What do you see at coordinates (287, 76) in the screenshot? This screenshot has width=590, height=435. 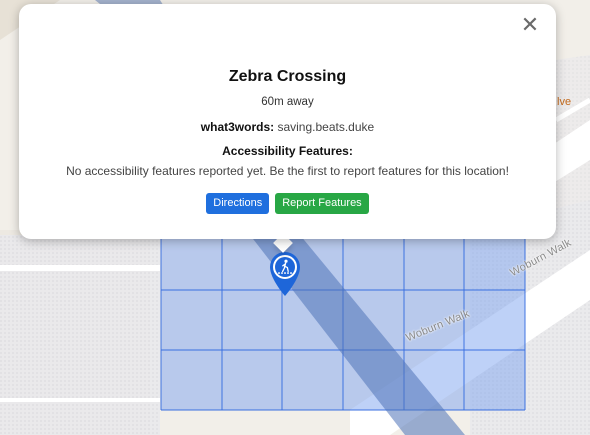 I see `popup-title: Zebra Crossing` at bounding box center [287, 76].